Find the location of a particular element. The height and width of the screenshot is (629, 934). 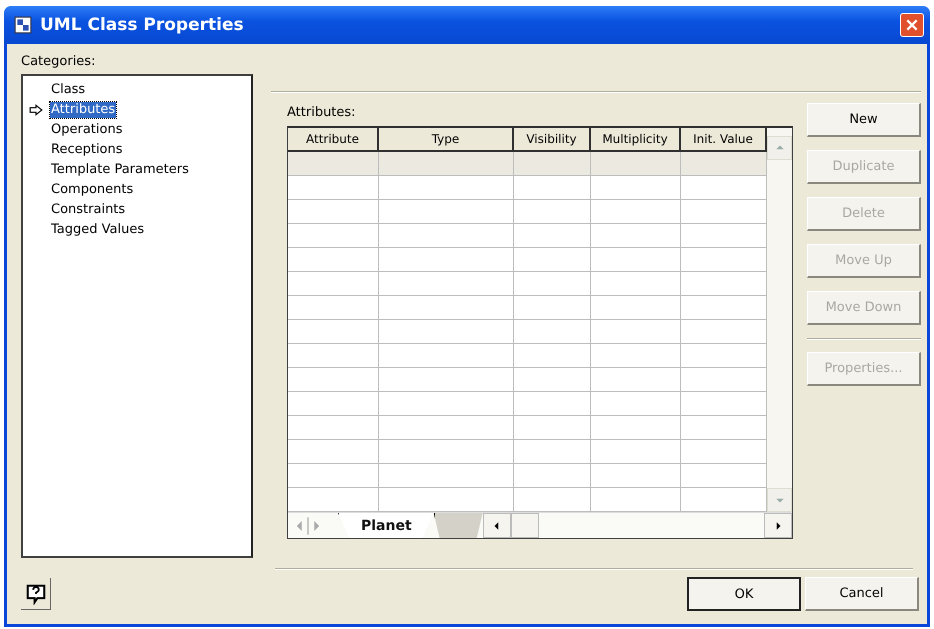

column-header: Attribute is located at coordinates (333, 139).